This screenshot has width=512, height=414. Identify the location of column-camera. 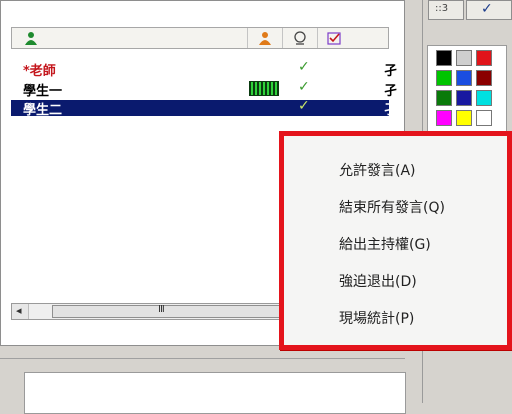
(265, 38).